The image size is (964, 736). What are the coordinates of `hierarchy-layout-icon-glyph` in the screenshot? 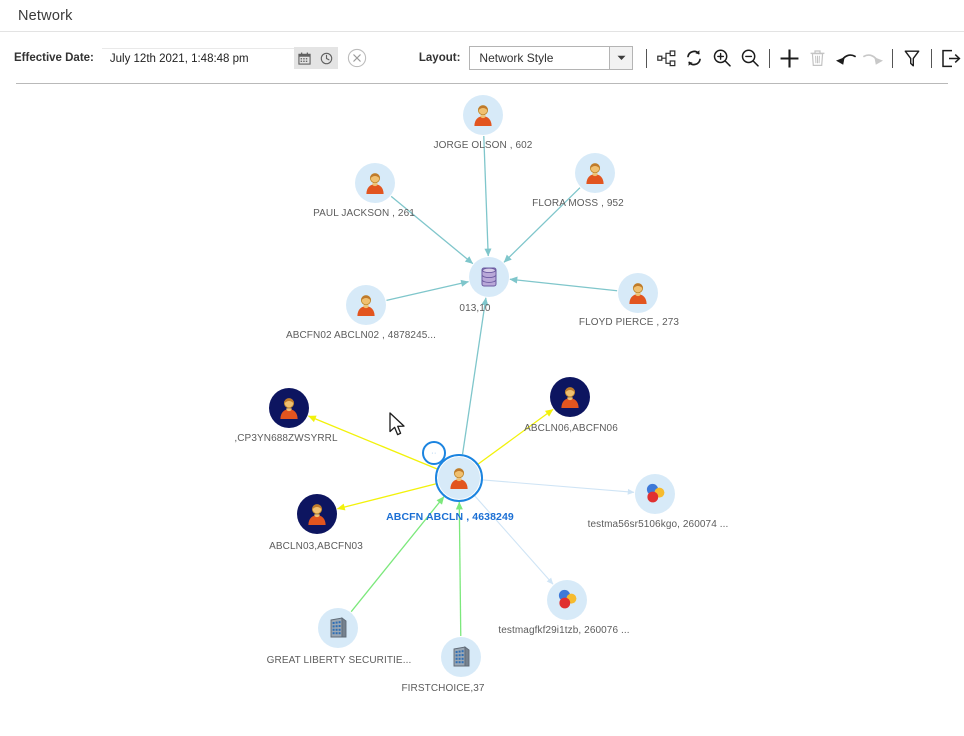 It's located at (666, 57).